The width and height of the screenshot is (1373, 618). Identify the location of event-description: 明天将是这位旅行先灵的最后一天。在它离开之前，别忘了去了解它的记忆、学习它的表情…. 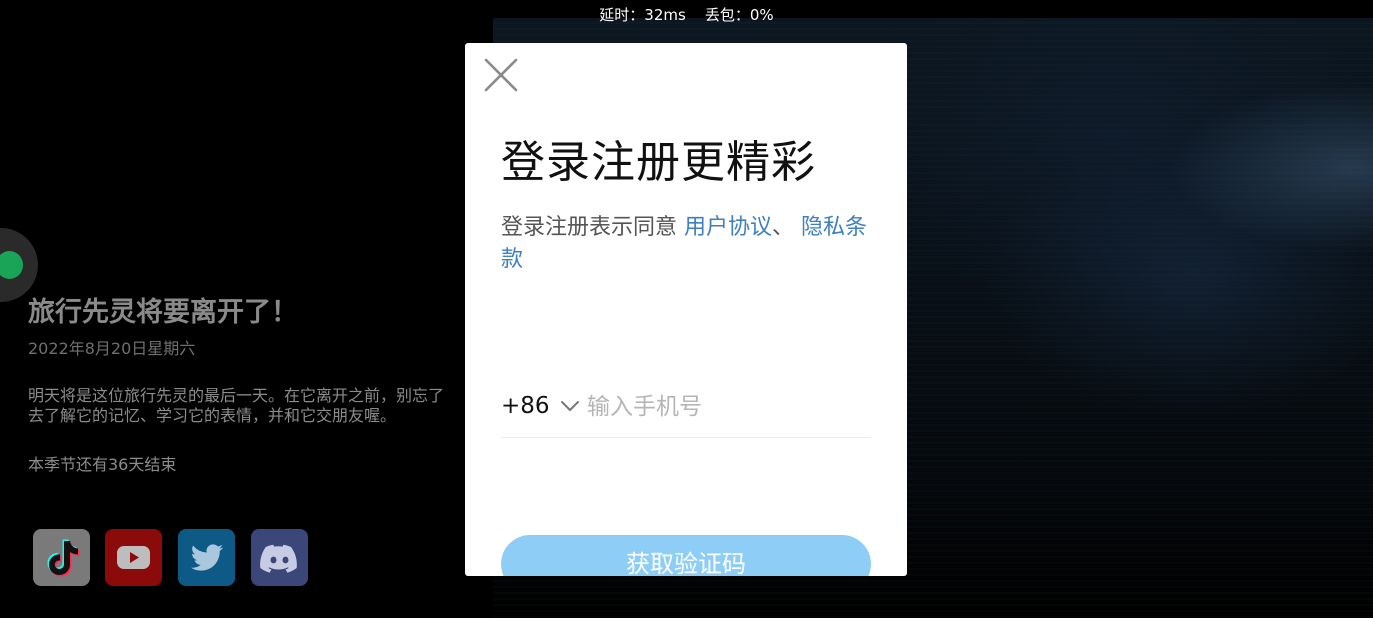
(236, 405).